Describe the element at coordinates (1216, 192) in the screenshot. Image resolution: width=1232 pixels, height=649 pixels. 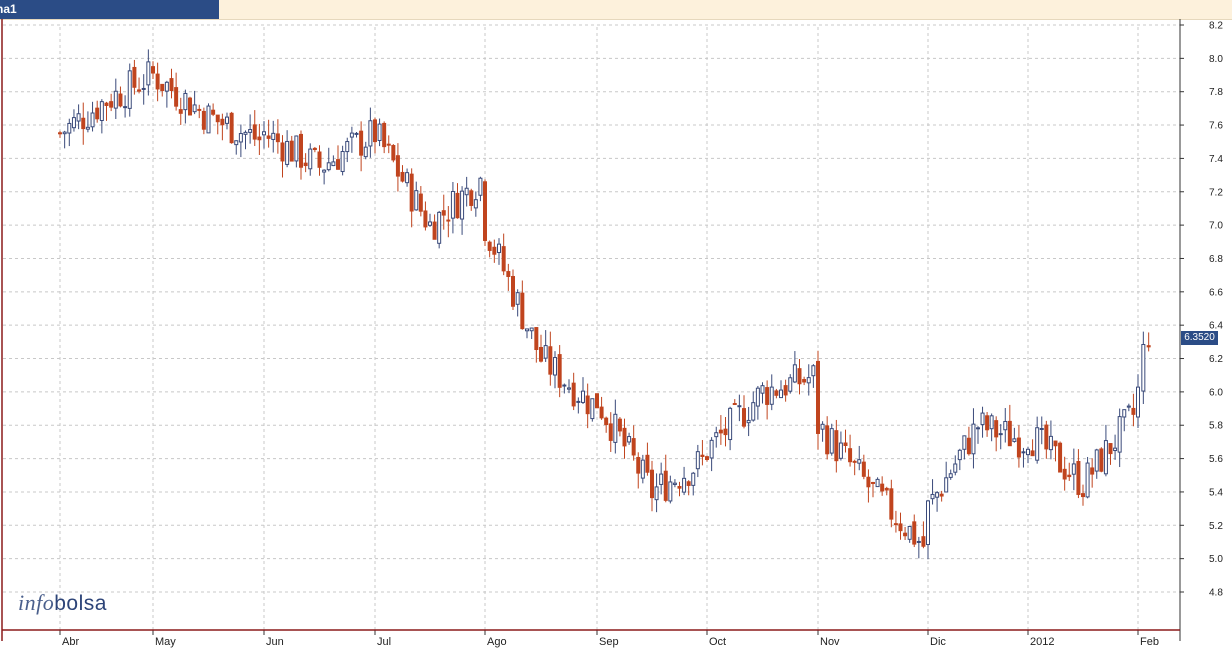
I see `y-tick-label: 7.2` at that location.